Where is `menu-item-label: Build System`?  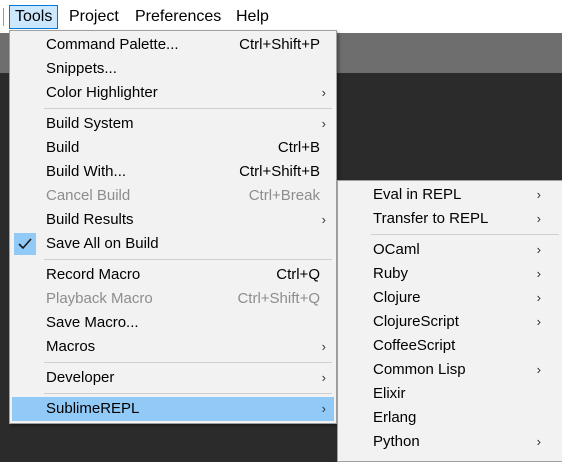 menu-item-label: Build System is located at coordinates (90, 123).